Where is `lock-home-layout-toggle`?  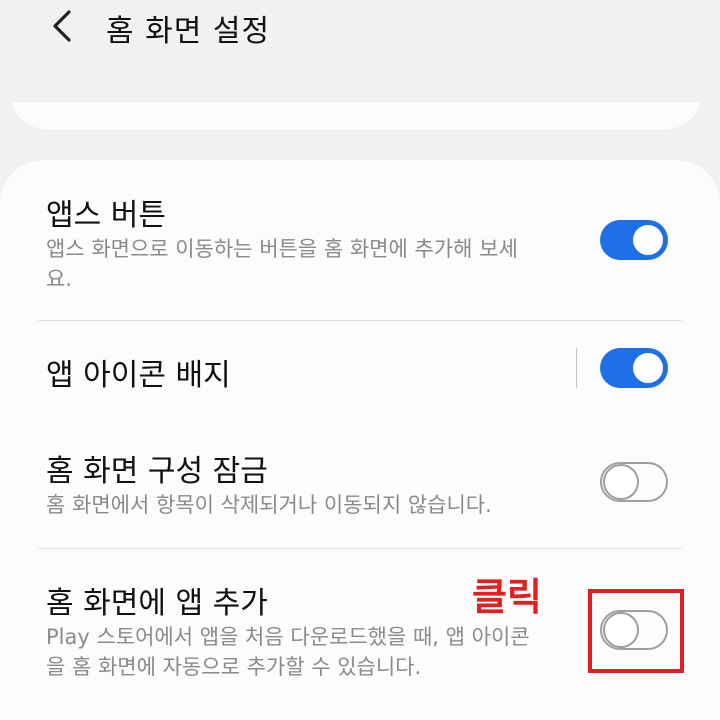
lock-home-layout-toggle is located at coordinates (634, 482).